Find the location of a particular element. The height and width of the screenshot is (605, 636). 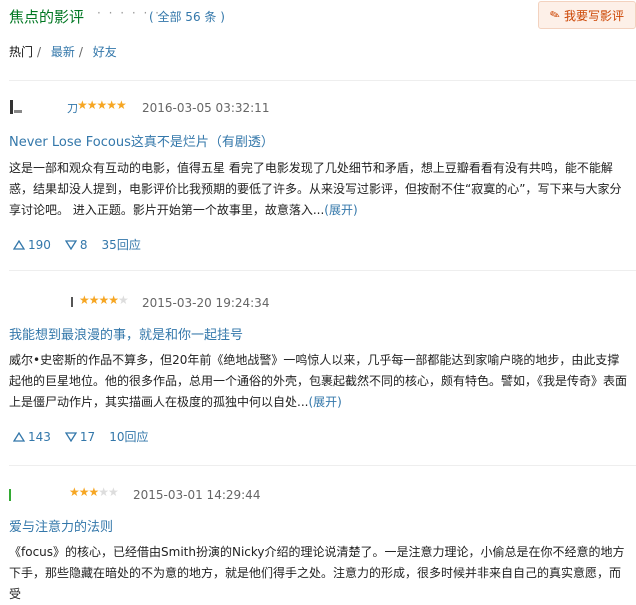

write-review-button: ✎ 我要写影评 is located at coordinates (587, 15).